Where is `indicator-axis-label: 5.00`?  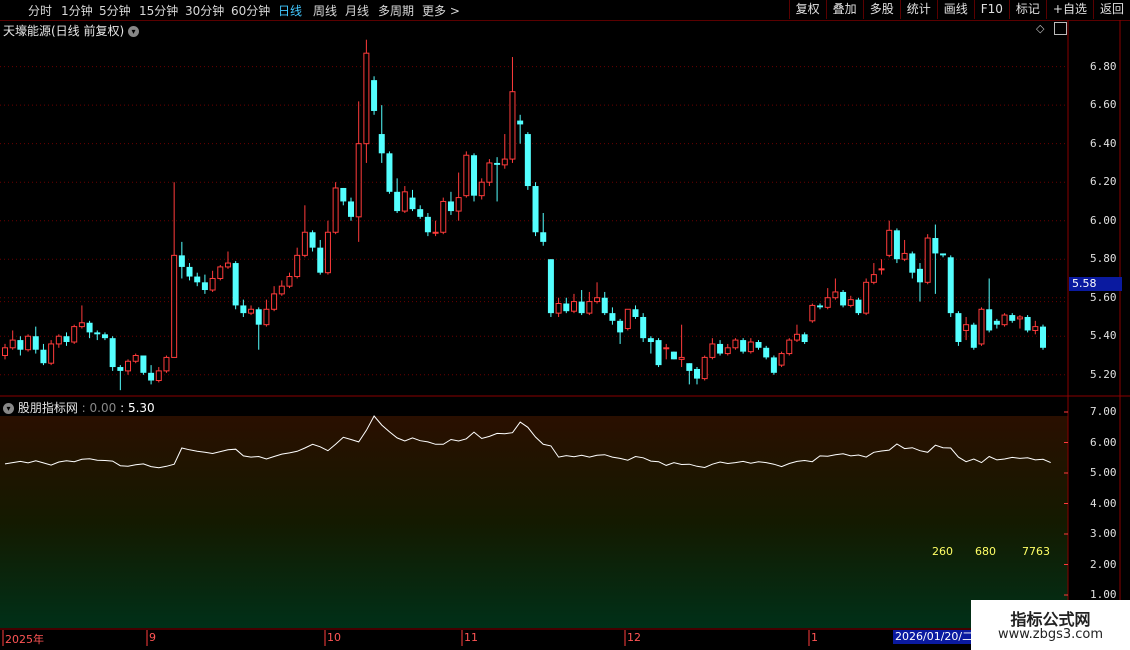 indicator-axis-label: 5.00 is located at coordinates (1103, 472).